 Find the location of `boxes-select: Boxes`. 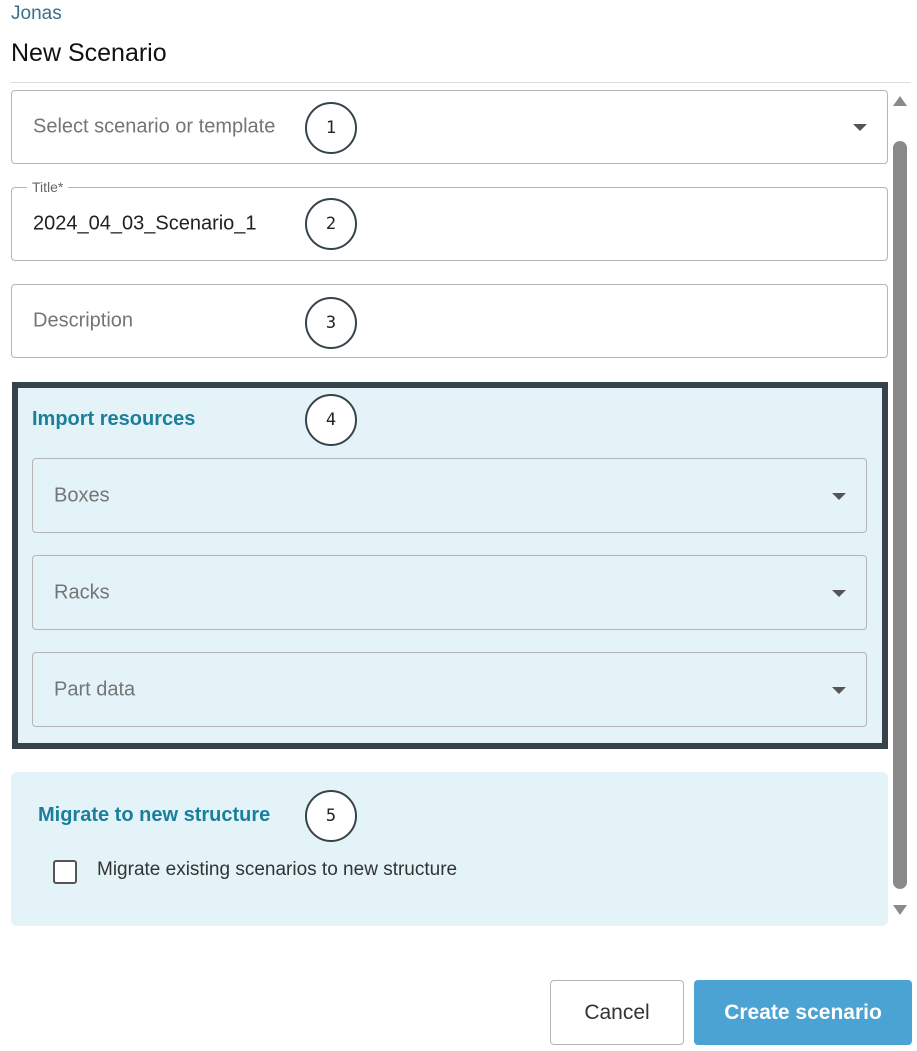

boxes-select: Boxes is located at coordinates (449, 495).